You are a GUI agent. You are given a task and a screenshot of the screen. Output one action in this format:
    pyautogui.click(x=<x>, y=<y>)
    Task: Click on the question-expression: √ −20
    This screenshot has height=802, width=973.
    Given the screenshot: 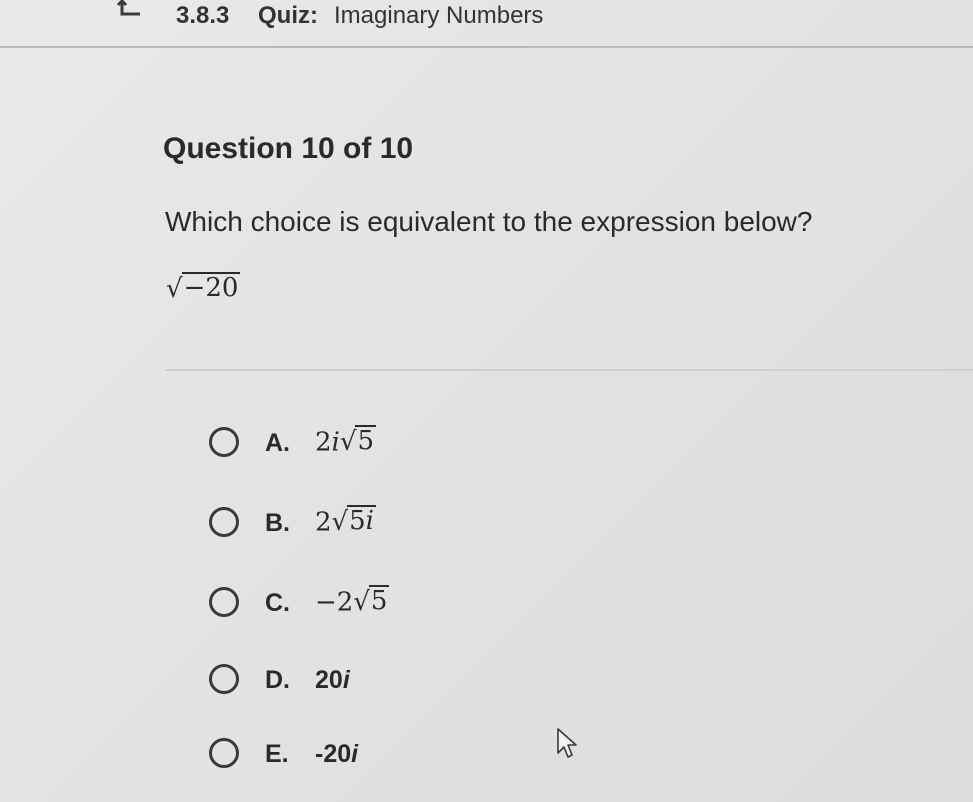 What is the action you would take?
    pyautogui.click(x=203, y=297)
    